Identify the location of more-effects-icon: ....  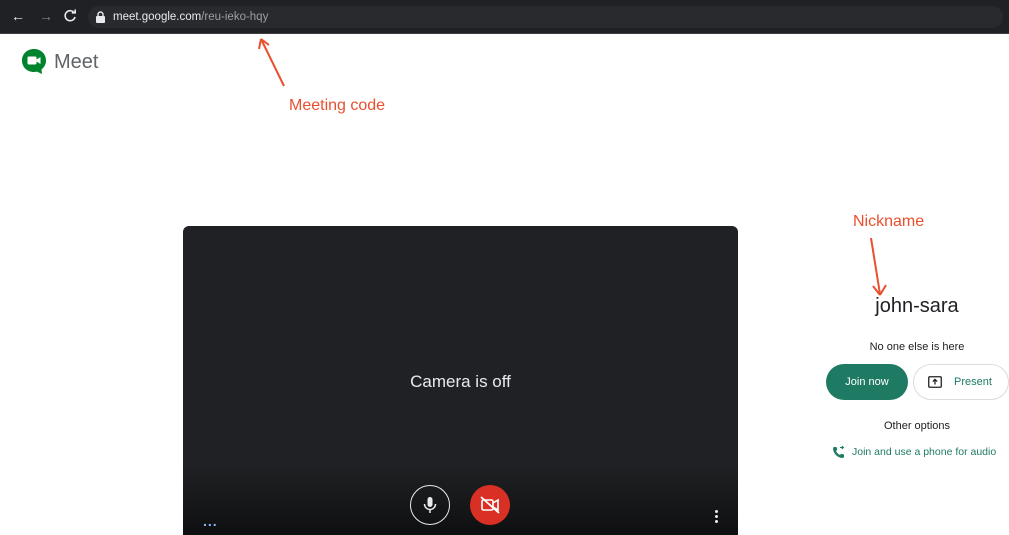
(210, 521).